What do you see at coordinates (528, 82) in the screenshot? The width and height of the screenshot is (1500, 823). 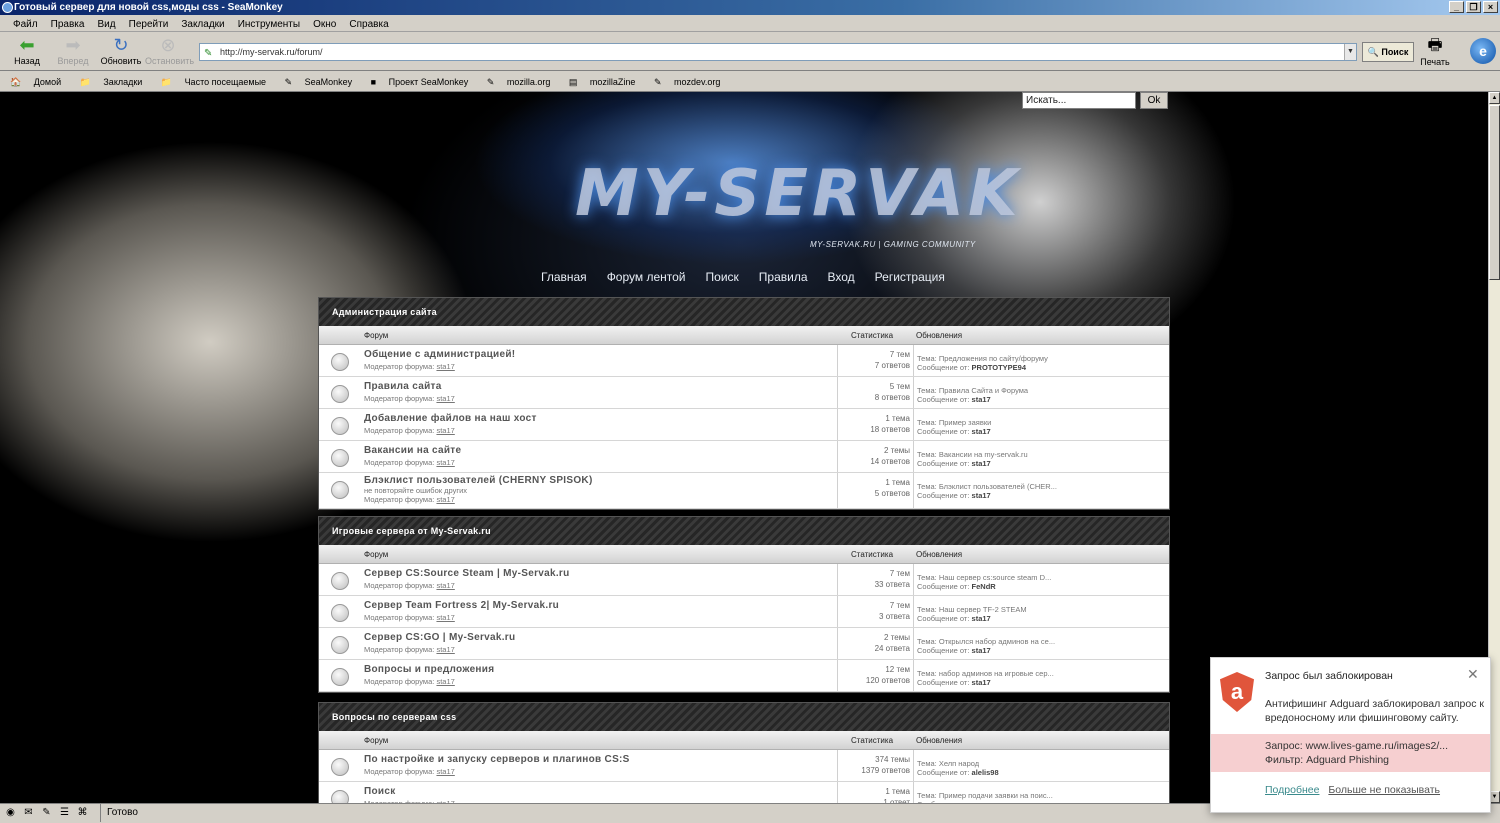 I see `bookmark-mozilla-label: mozilla.org` at bounding box center [528, 82].